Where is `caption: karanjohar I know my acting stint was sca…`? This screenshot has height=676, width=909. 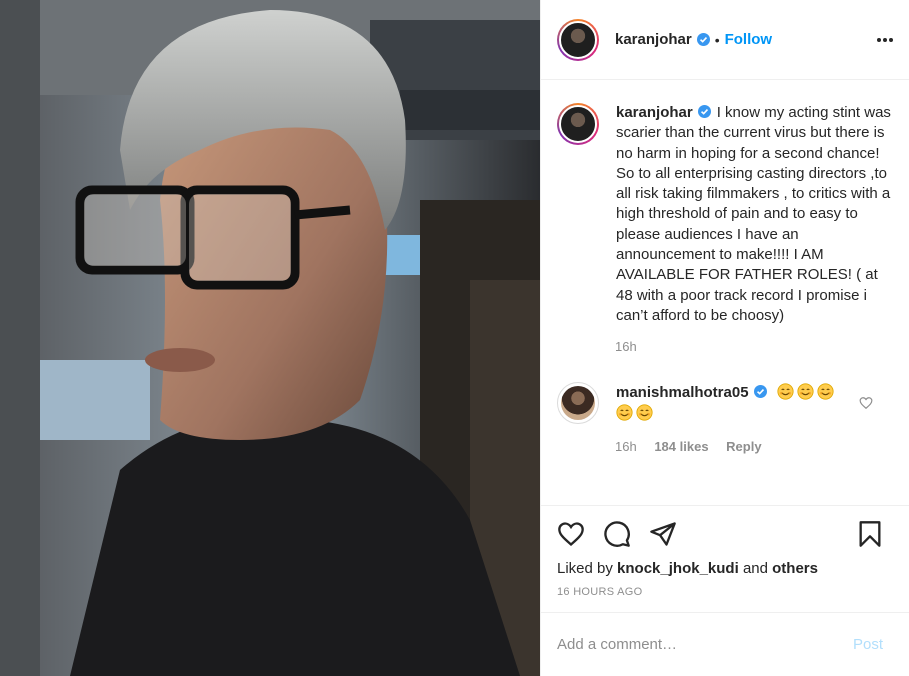 caption: karanjohar I know my acting stint was sca… is located at coordinates (725, 214).